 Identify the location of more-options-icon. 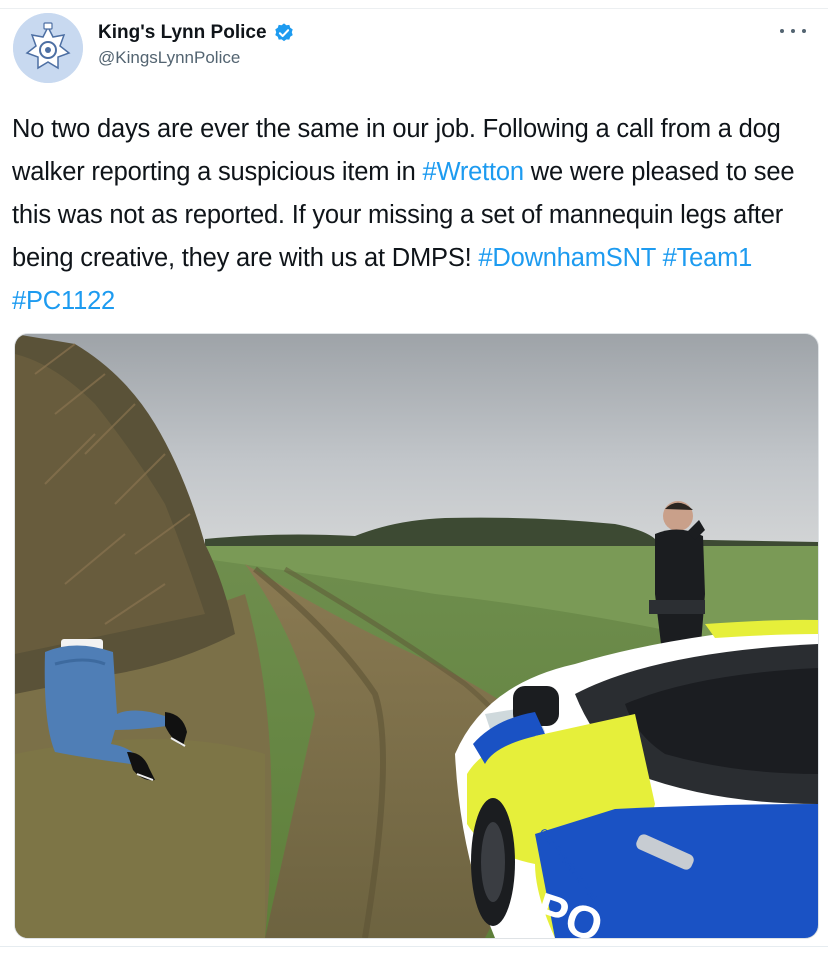
(793, 31).